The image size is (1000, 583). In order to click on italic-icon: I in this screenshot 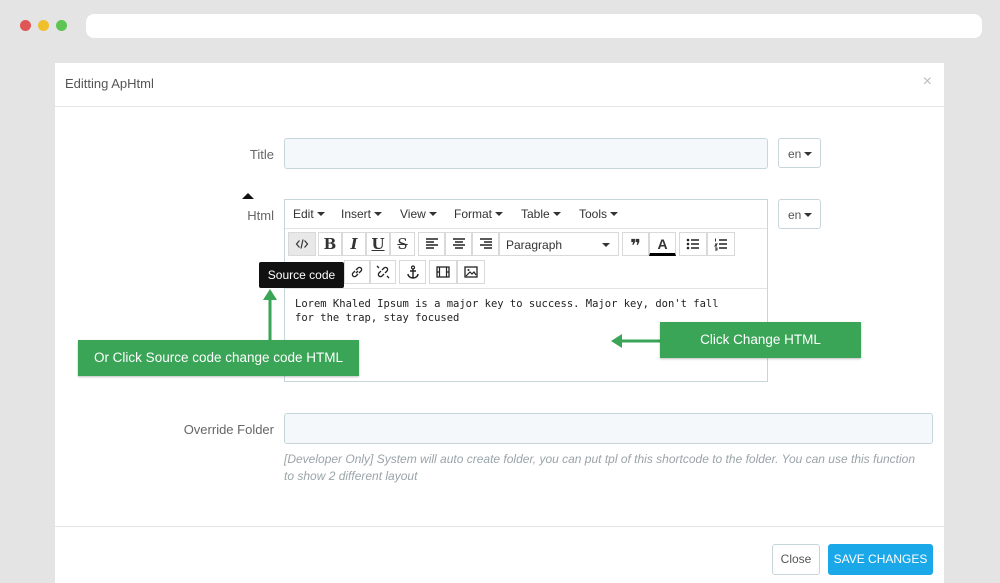, I will do `click(354, 244)`.